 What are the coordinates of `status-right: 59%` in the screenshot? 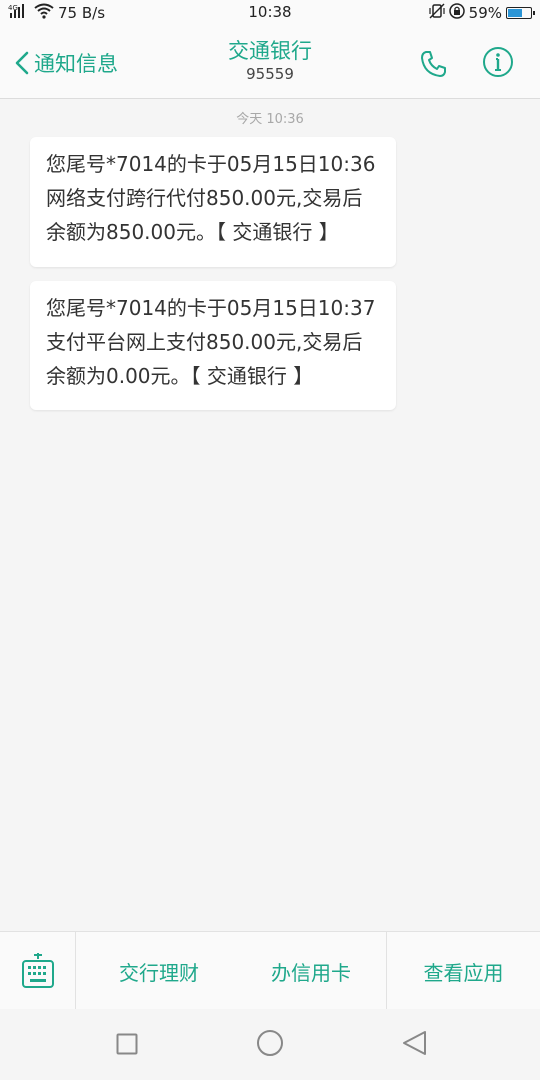 It's located at (480, 13).